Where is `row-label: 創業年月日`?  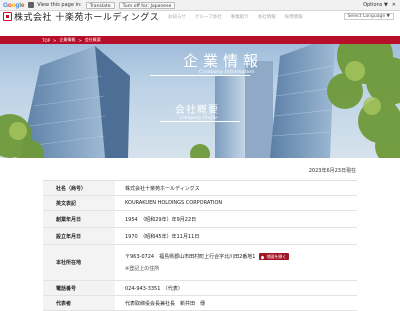
row-label: 創業年月日 is located at coordinates (79, 219).